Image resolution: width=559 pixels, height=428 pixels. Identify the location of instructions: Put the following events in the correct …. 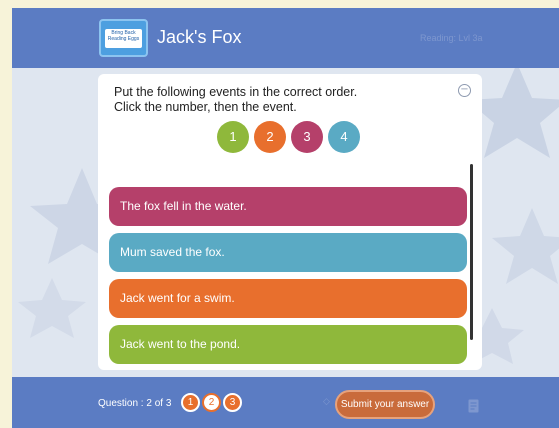
(269, 100).